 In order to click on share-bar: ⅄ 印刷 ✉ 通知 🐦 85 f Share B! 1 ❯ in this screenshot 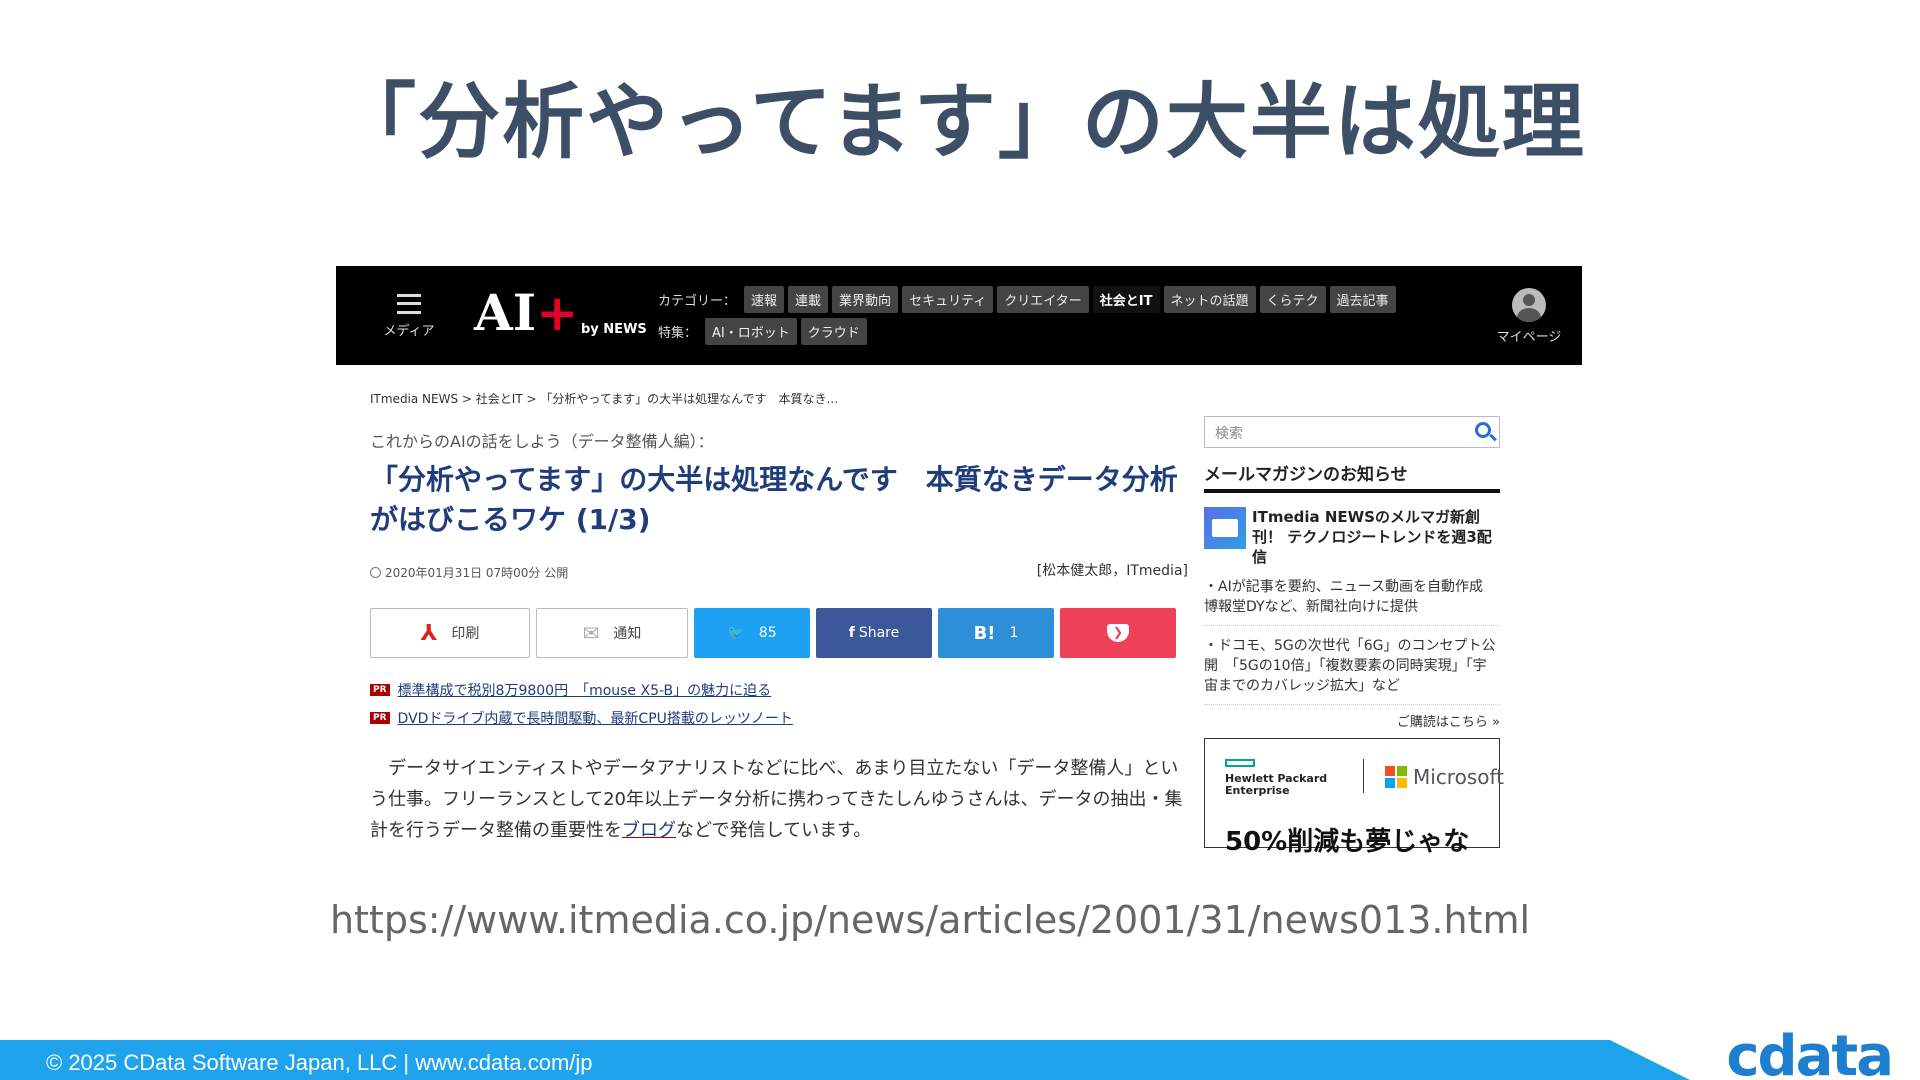, I will do `click(776, 633)`.